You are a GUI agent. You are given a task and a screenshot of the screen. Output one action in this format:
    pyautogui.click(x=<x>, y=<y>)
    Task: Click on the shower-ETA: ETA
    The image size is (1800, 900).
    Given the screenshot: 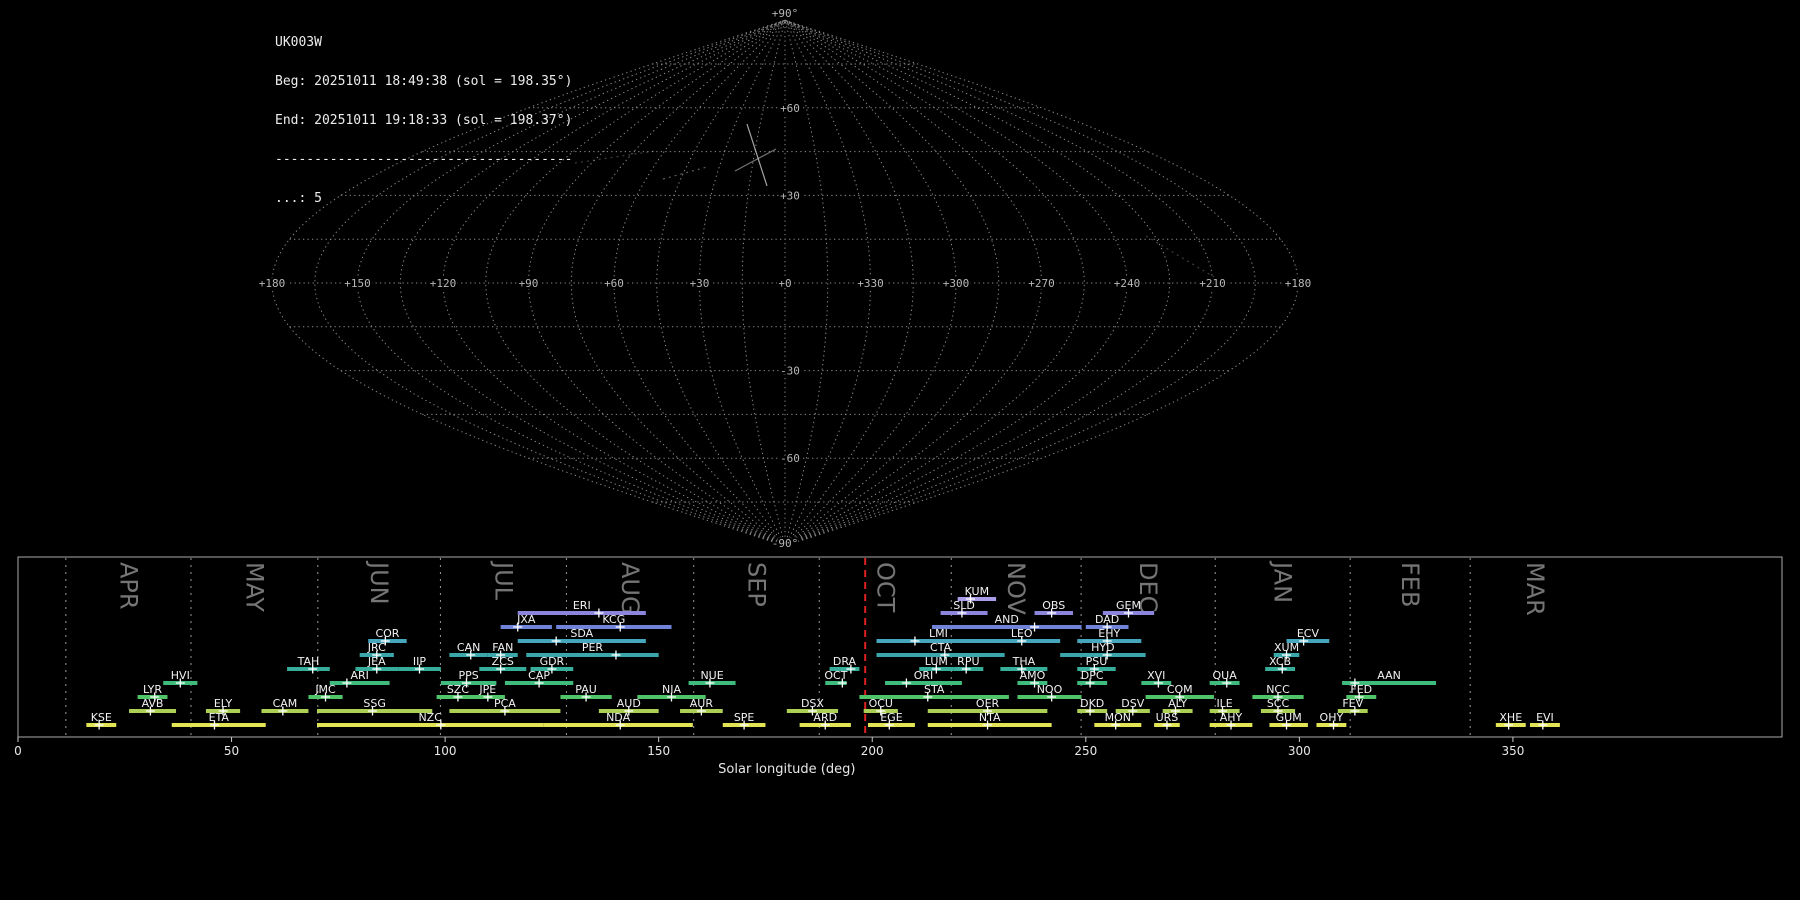 What is the action you would take?
    pyautogui.click(x=218, y=720)
    